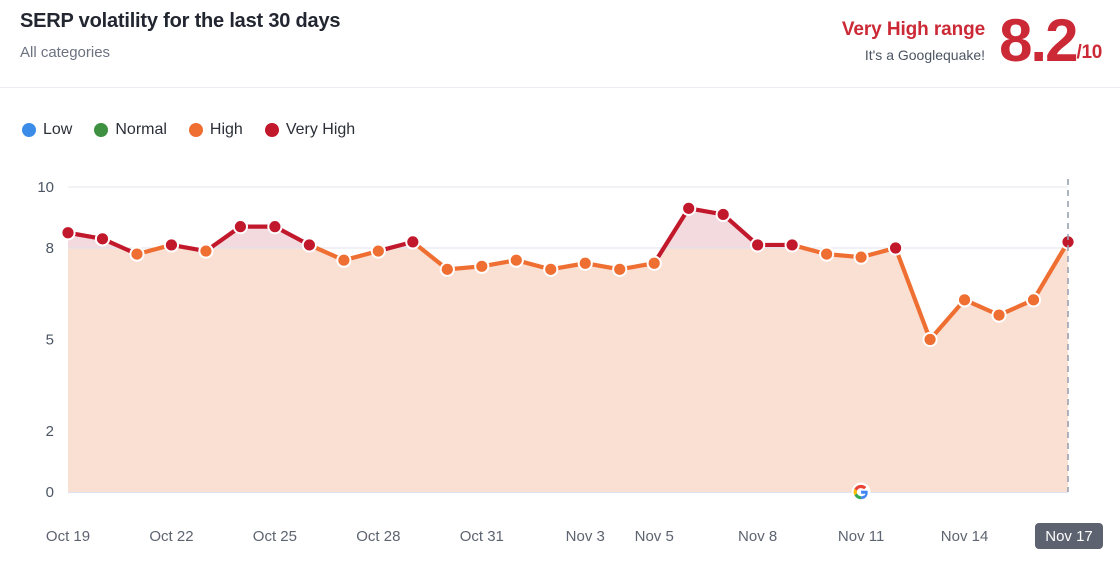 The width and height of the screenshot is (1120, 581). I want to click on y-axis-tick-label: 5, so click(50, 340).